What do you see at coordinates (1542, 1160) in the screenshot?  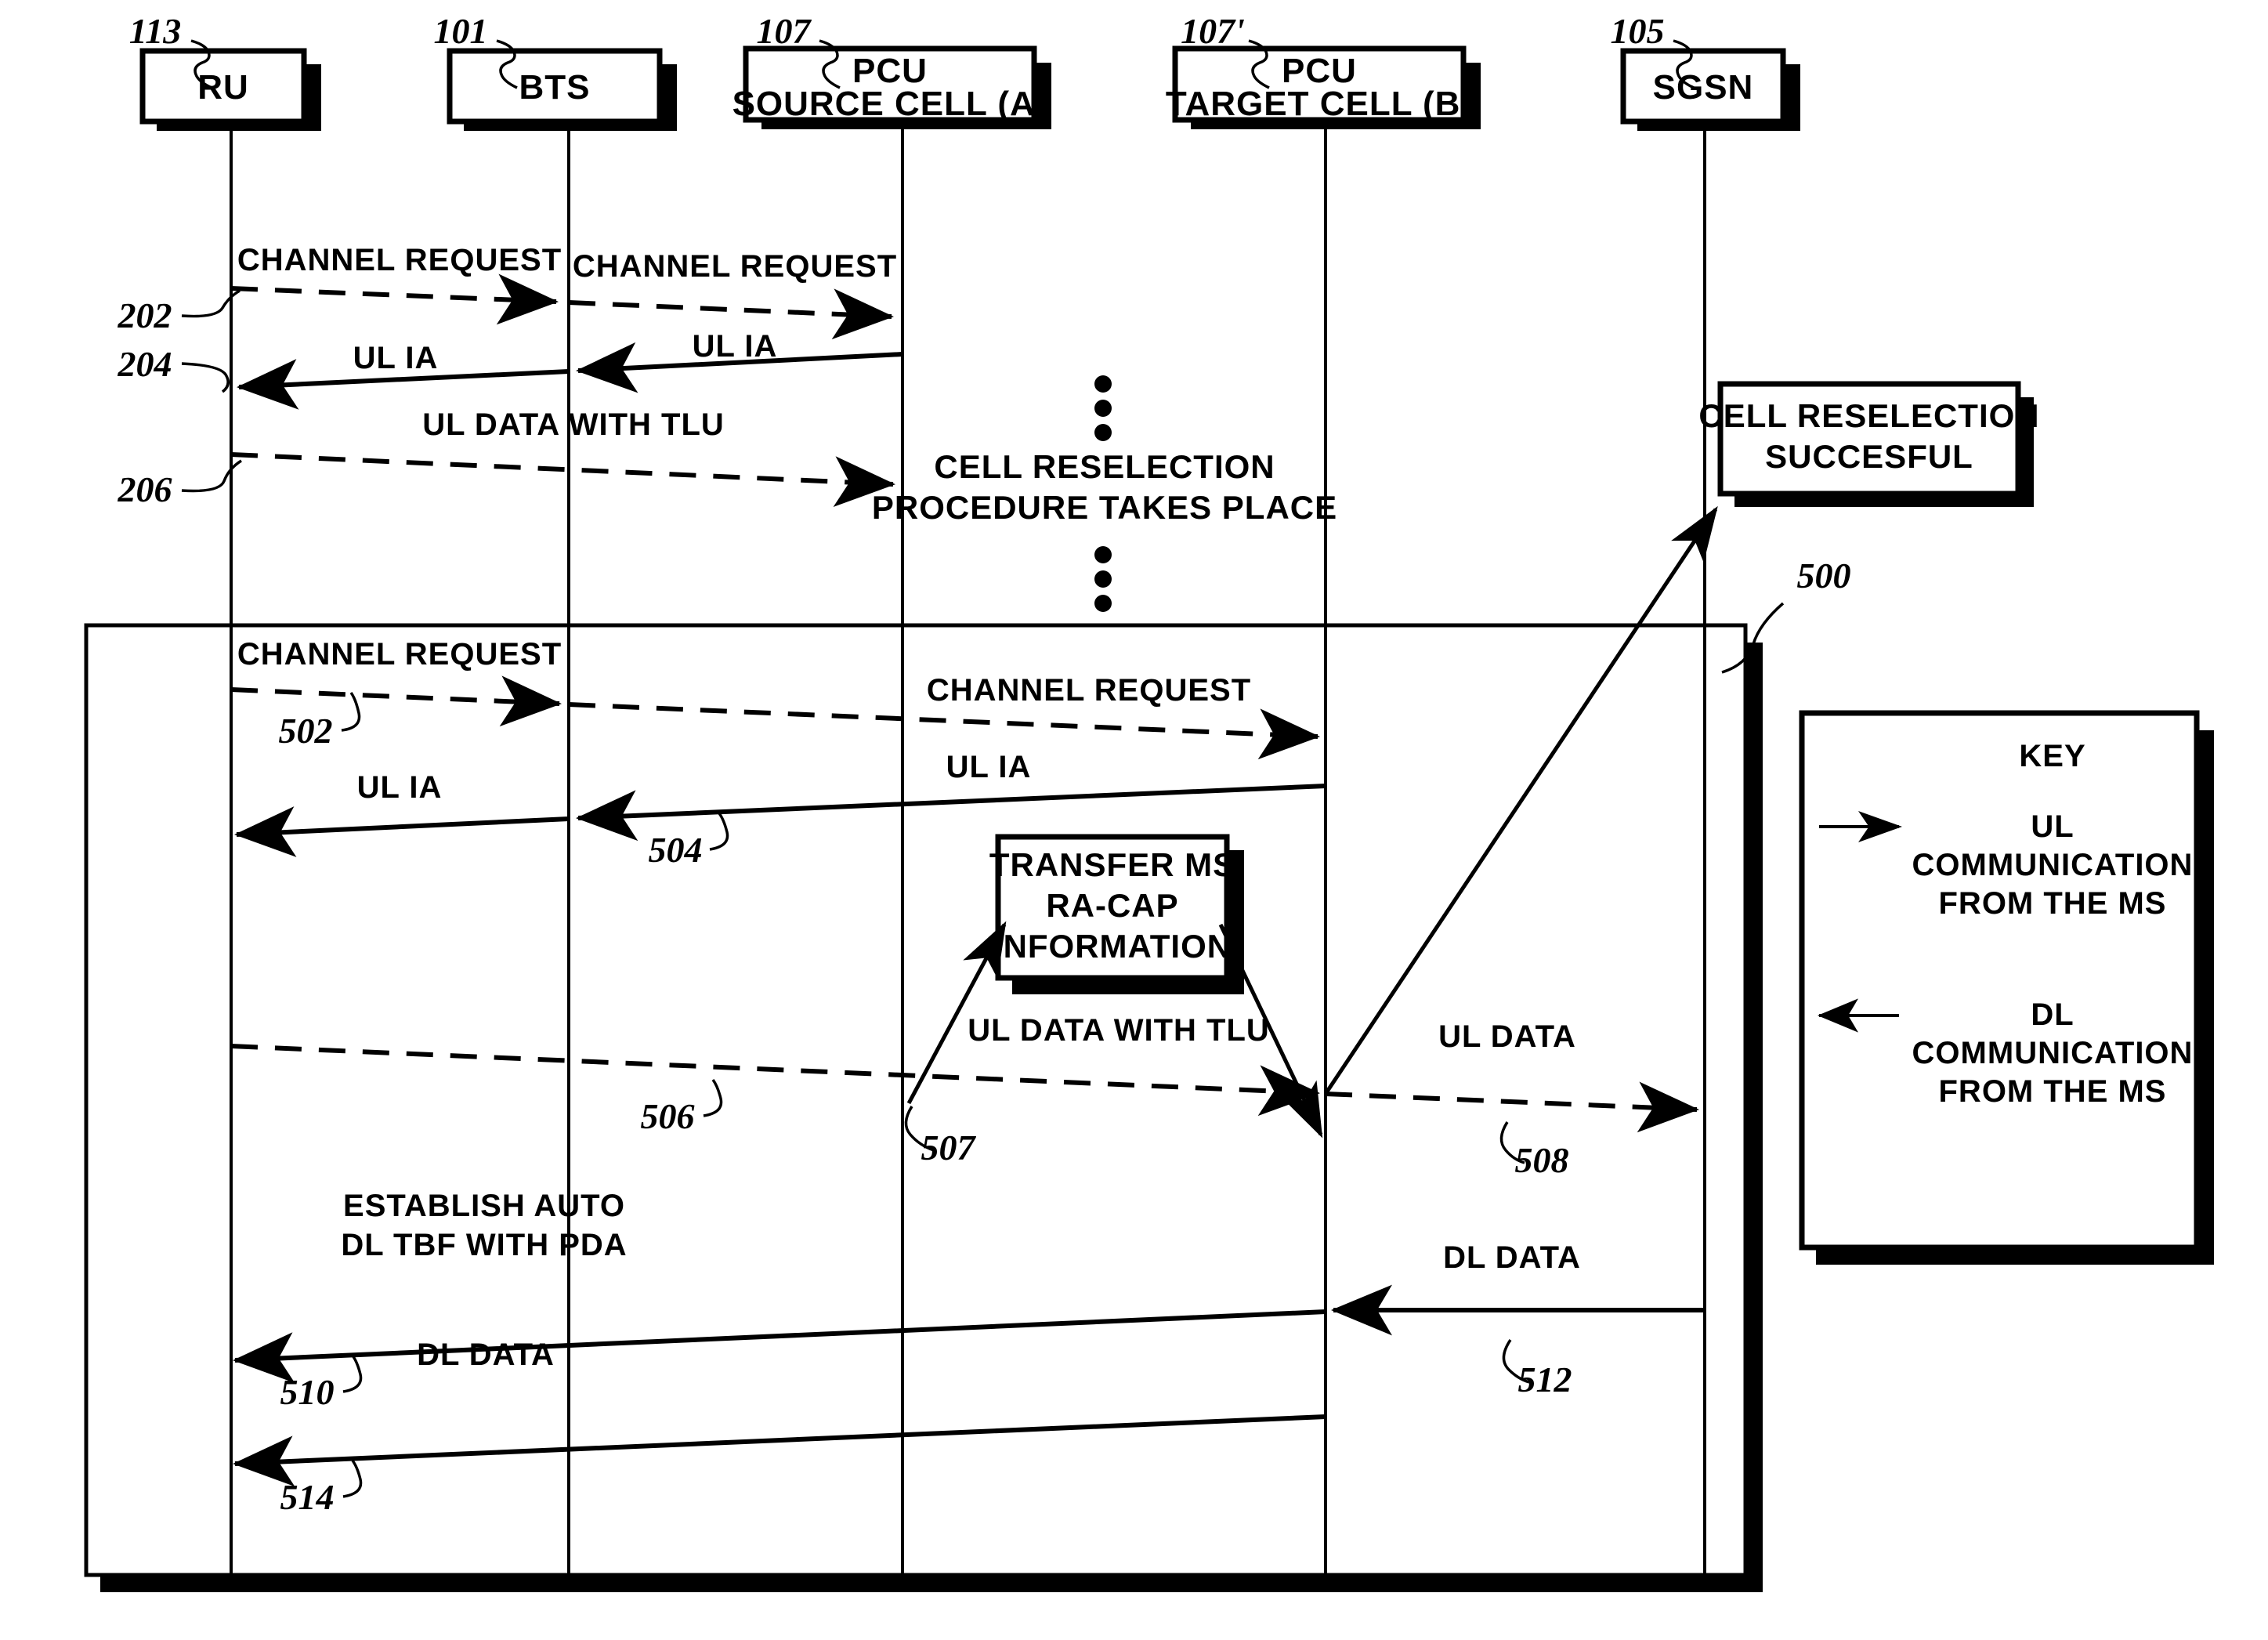 I see `ref-508: 508` at bounding box center [1542, 1160].